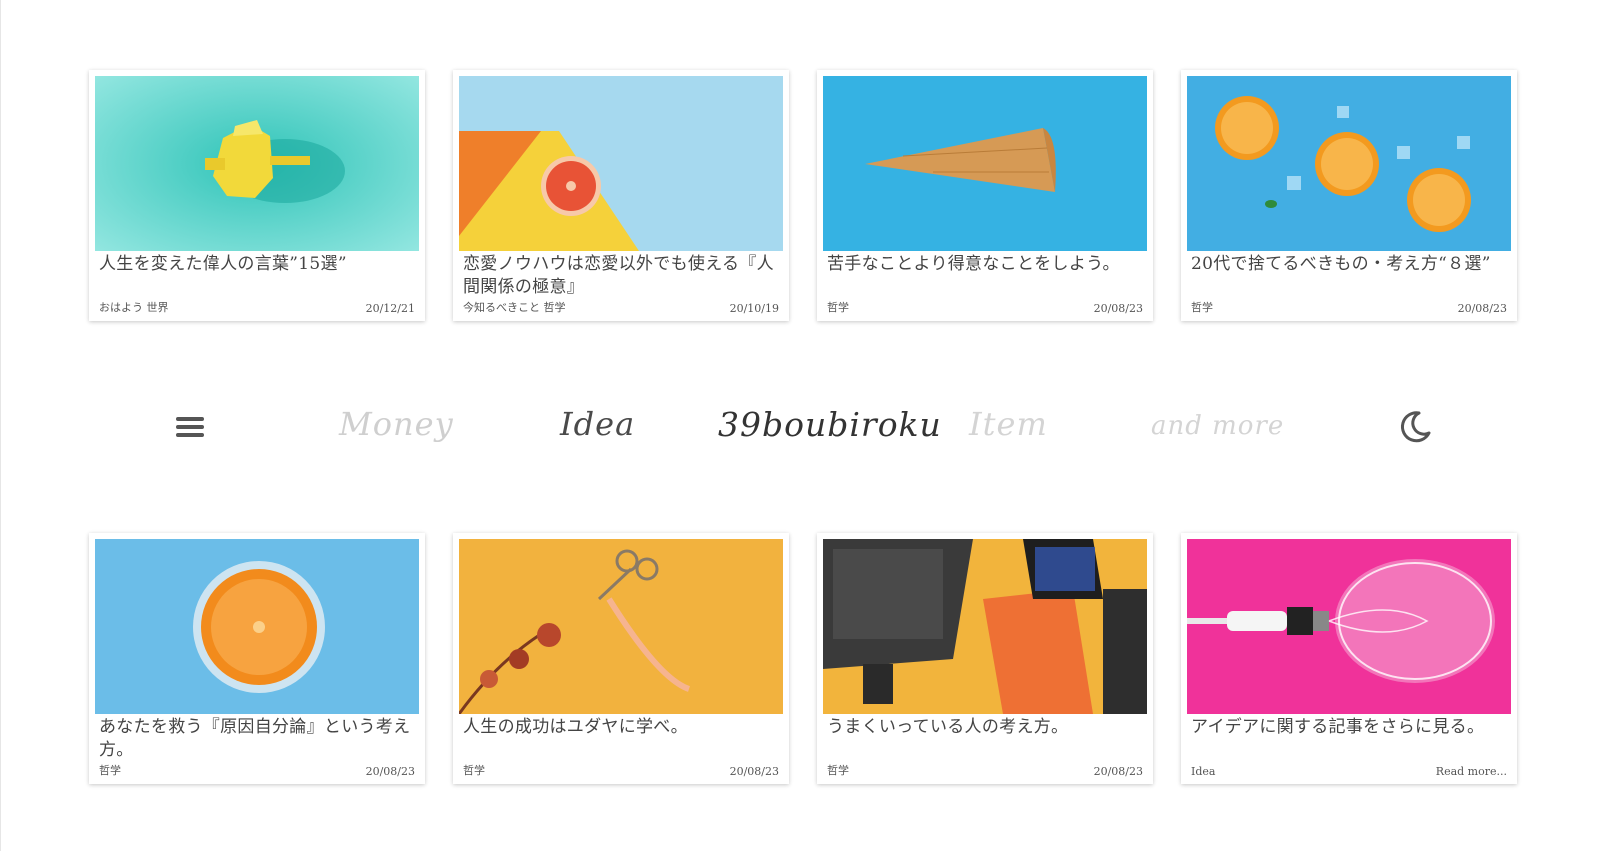 The height and width of the screenshot is (851, 1600). I want to click on article-card: うまくいっている人の考え方。 哲学 20/08/23, so click(985, 658).